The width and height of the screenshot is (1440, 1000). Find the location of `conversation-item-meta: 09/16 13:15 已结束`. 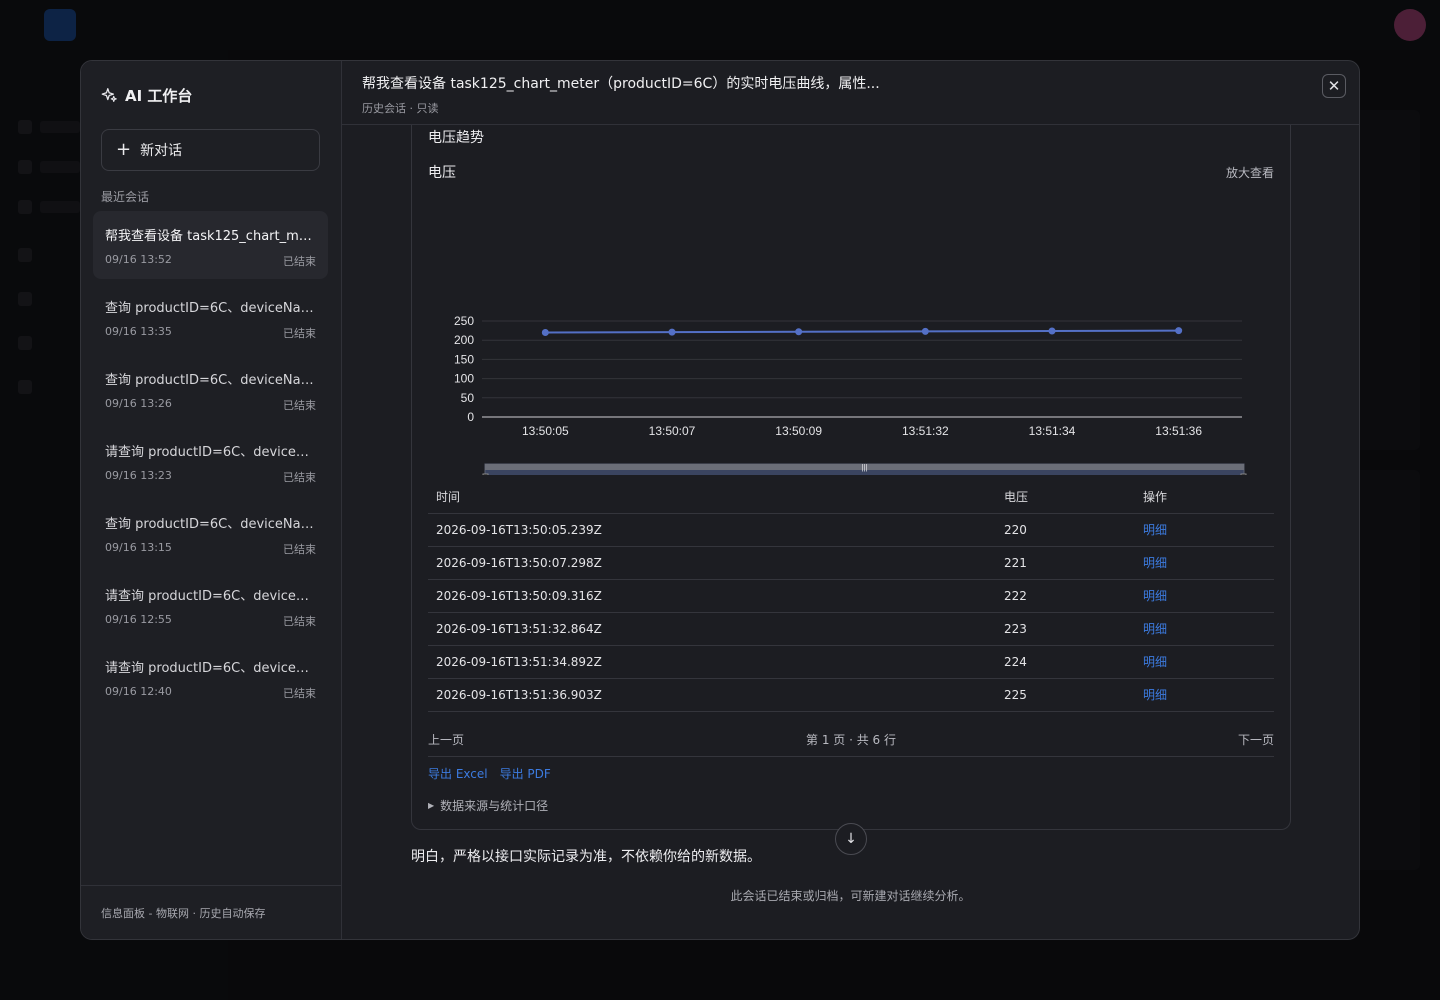

conversation-item-meta: 09/16 13:15 已结束 is located at coordinates (210, 549).